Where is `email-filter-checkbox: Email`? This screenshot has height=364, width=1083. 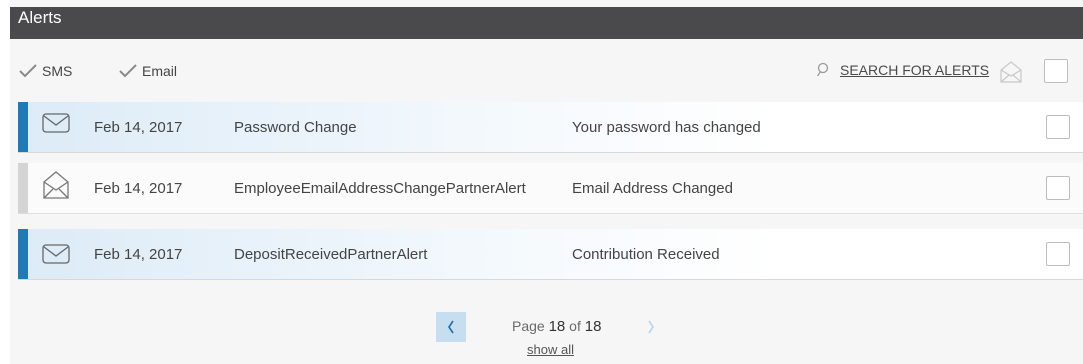 email-filter-checkbox: Email is located at coordinates (147, 71).